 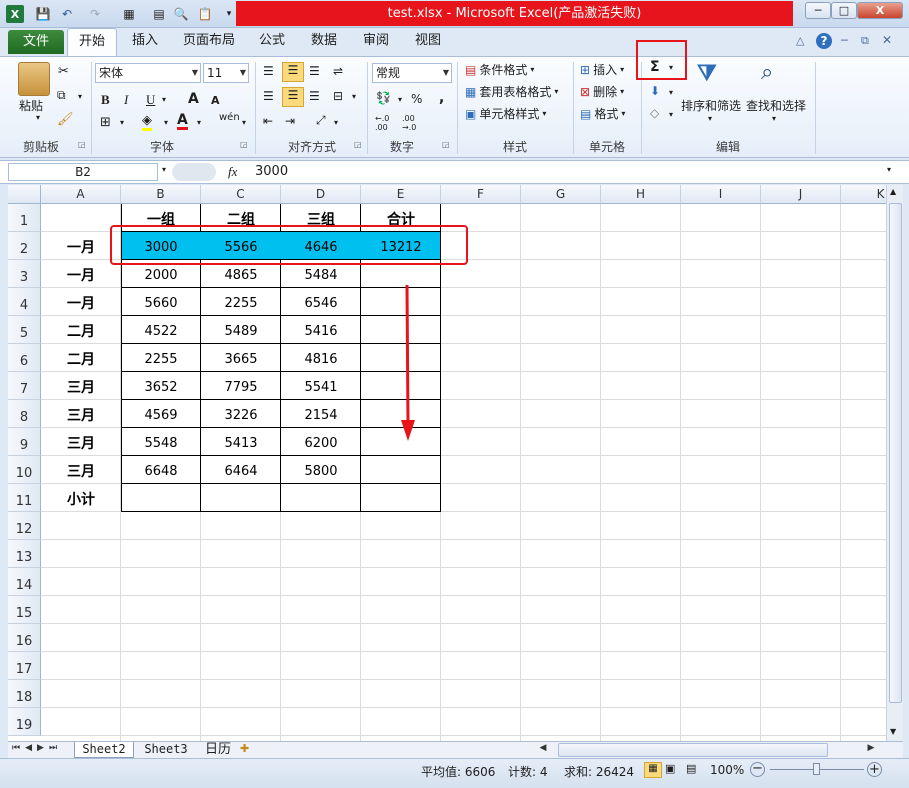 I want to click on row-header: 3, so click(x=24, y=274).